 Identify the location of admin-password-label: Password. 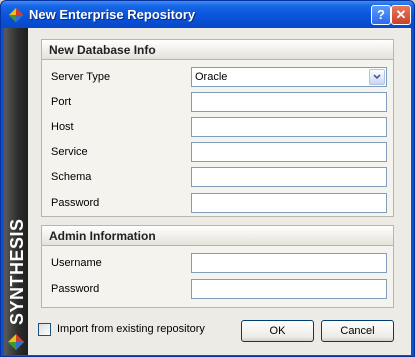
(75, 289).